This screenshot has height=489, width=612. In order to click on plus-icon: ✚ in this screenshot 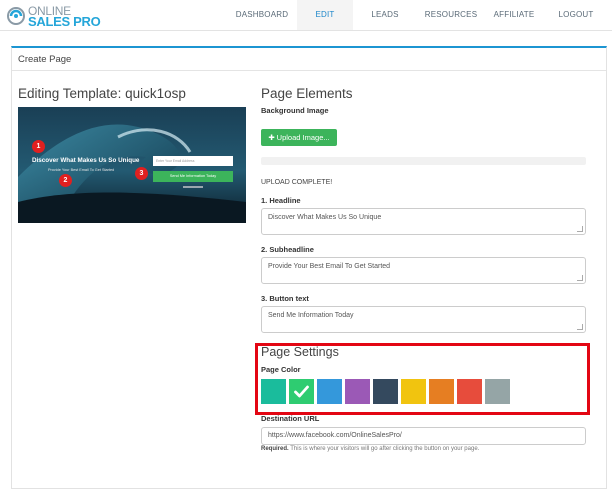, I will do `click(271, 137)`.